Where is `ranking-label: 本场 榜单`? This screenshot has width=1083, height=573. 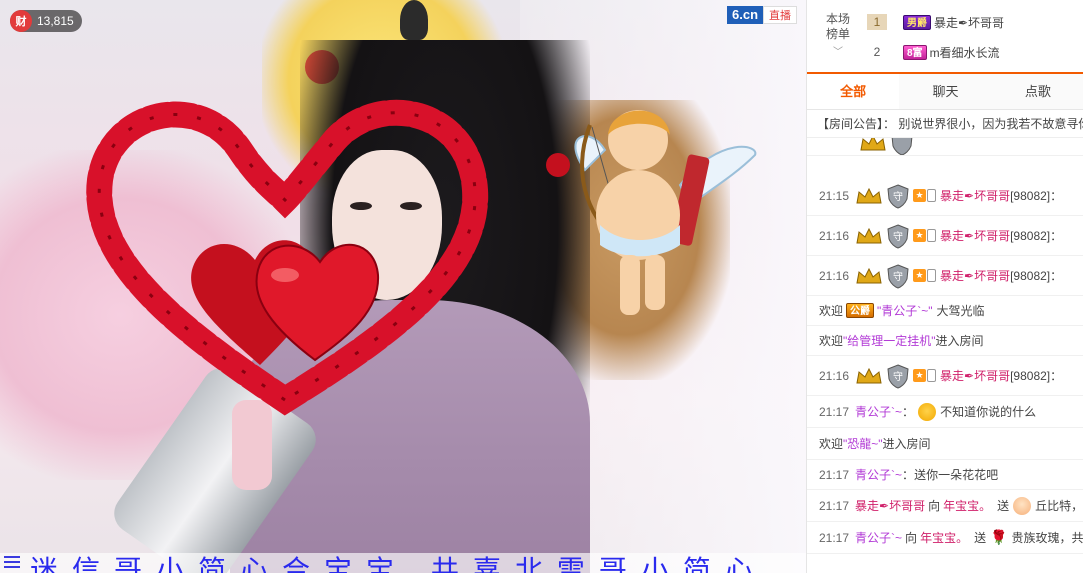
ranking-label: 本场 榜单 is located at coordinates (838, 27).